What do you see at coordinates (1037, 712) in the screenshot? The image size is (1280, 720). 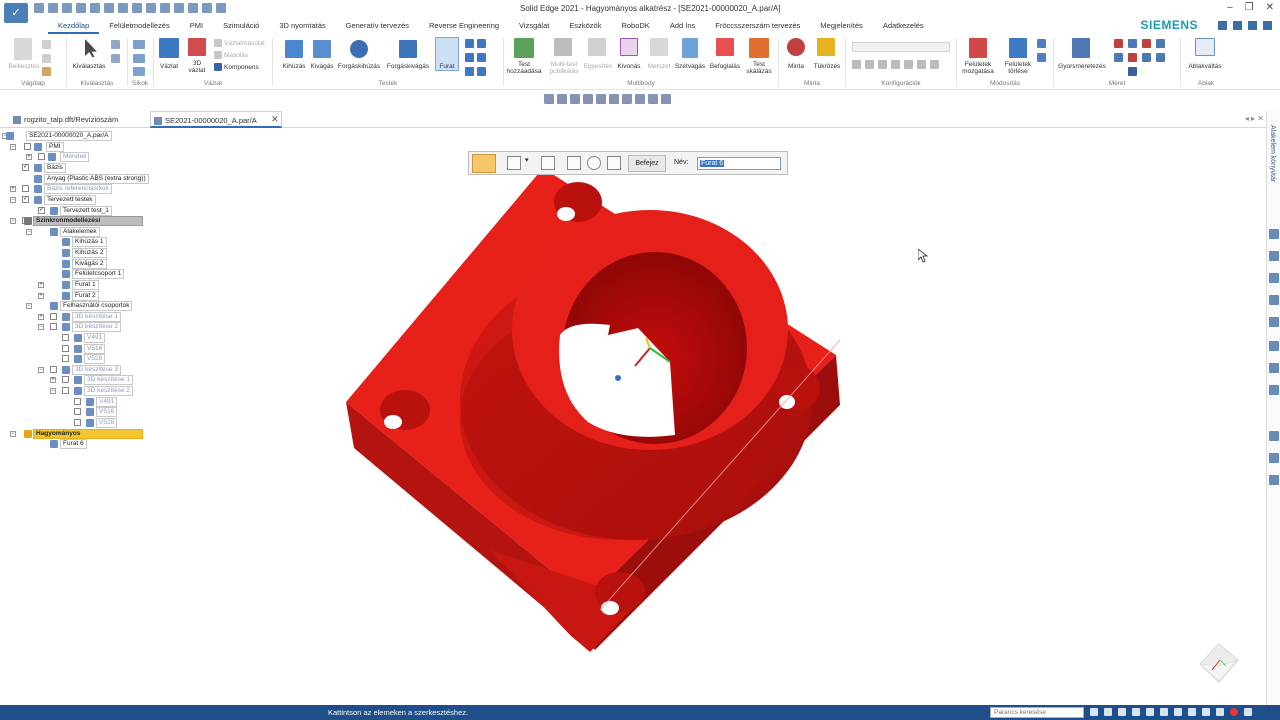 I see `command-search-input` at bounding box center [1037, 712].